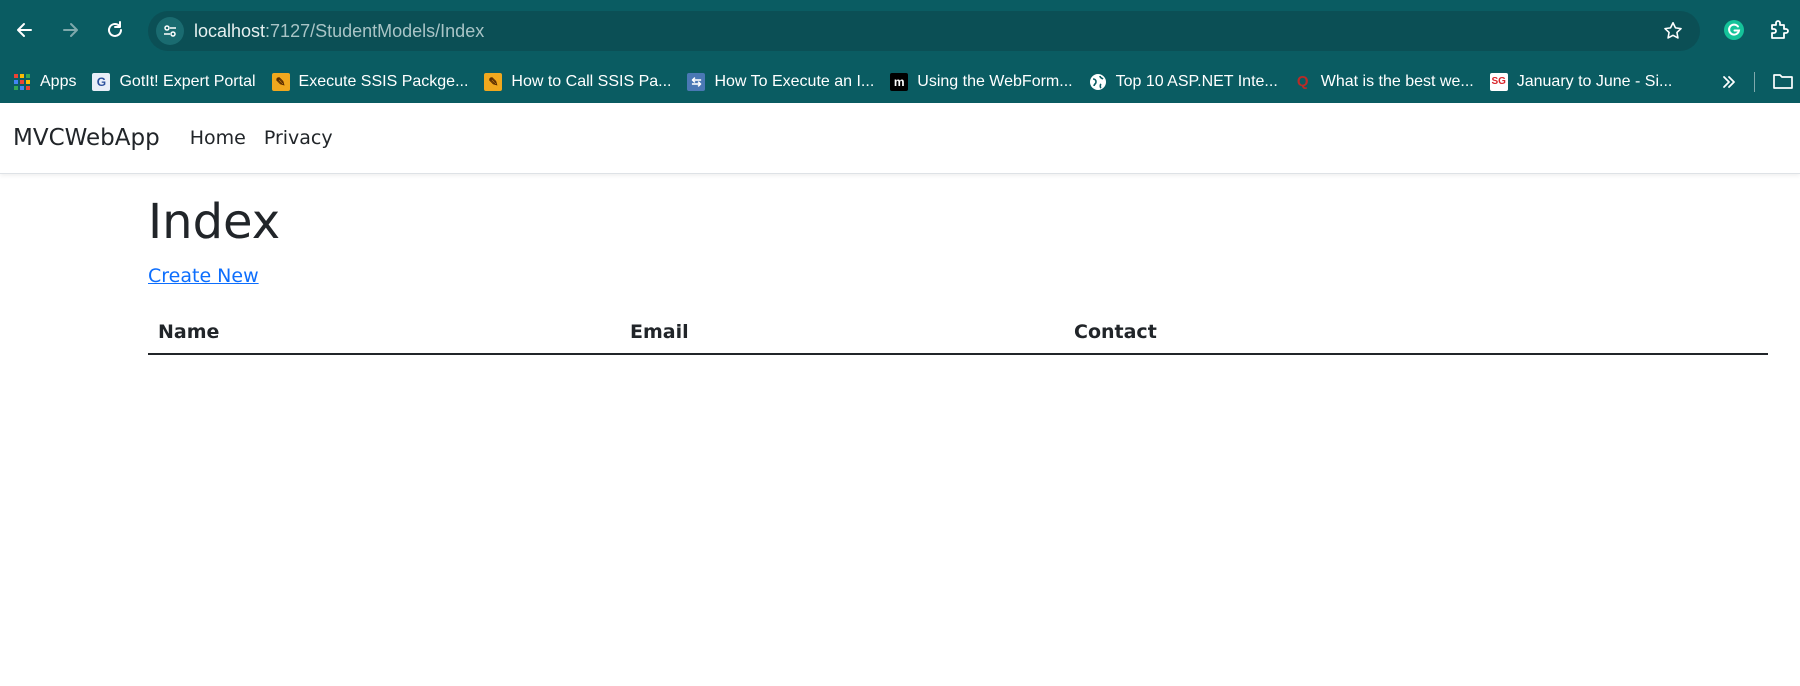  What do you see at coordinates (22, 82) in the screenshot?
I see `apps-grid-icon` at bounding box center [22, 82].